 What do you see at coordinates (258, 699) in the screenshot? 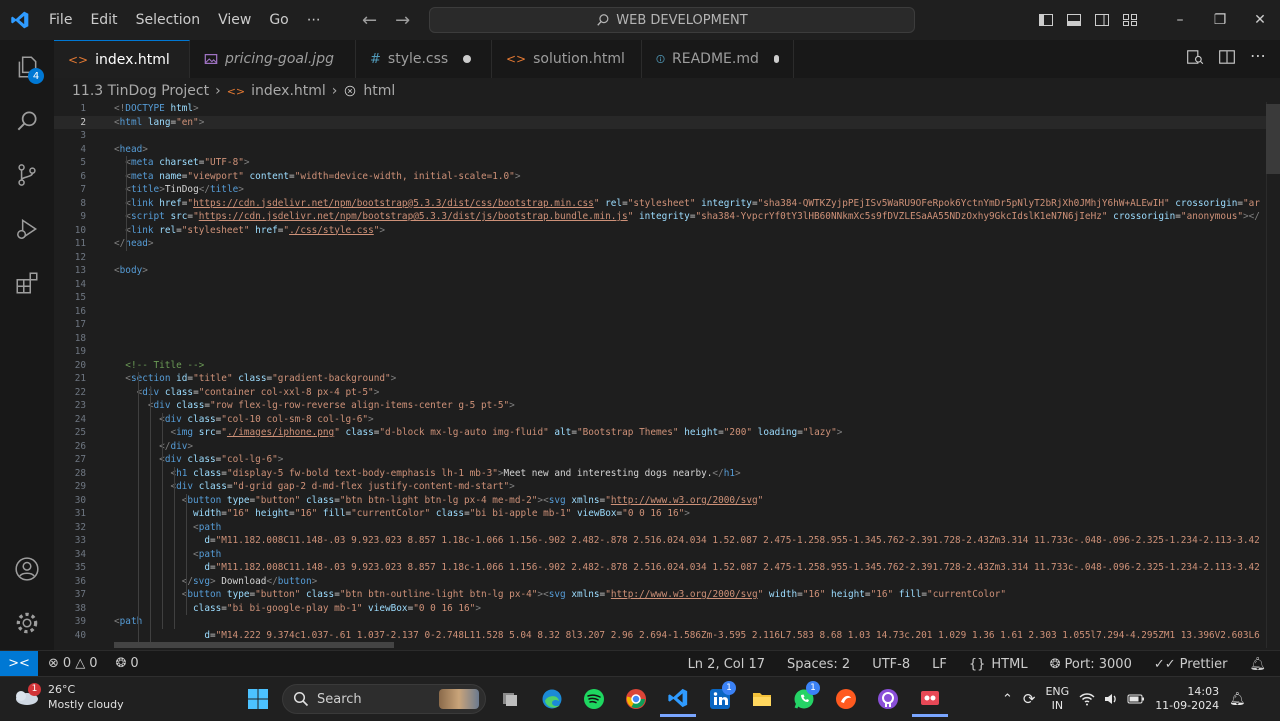
I see `start-button` at bounding box center [258, 699].